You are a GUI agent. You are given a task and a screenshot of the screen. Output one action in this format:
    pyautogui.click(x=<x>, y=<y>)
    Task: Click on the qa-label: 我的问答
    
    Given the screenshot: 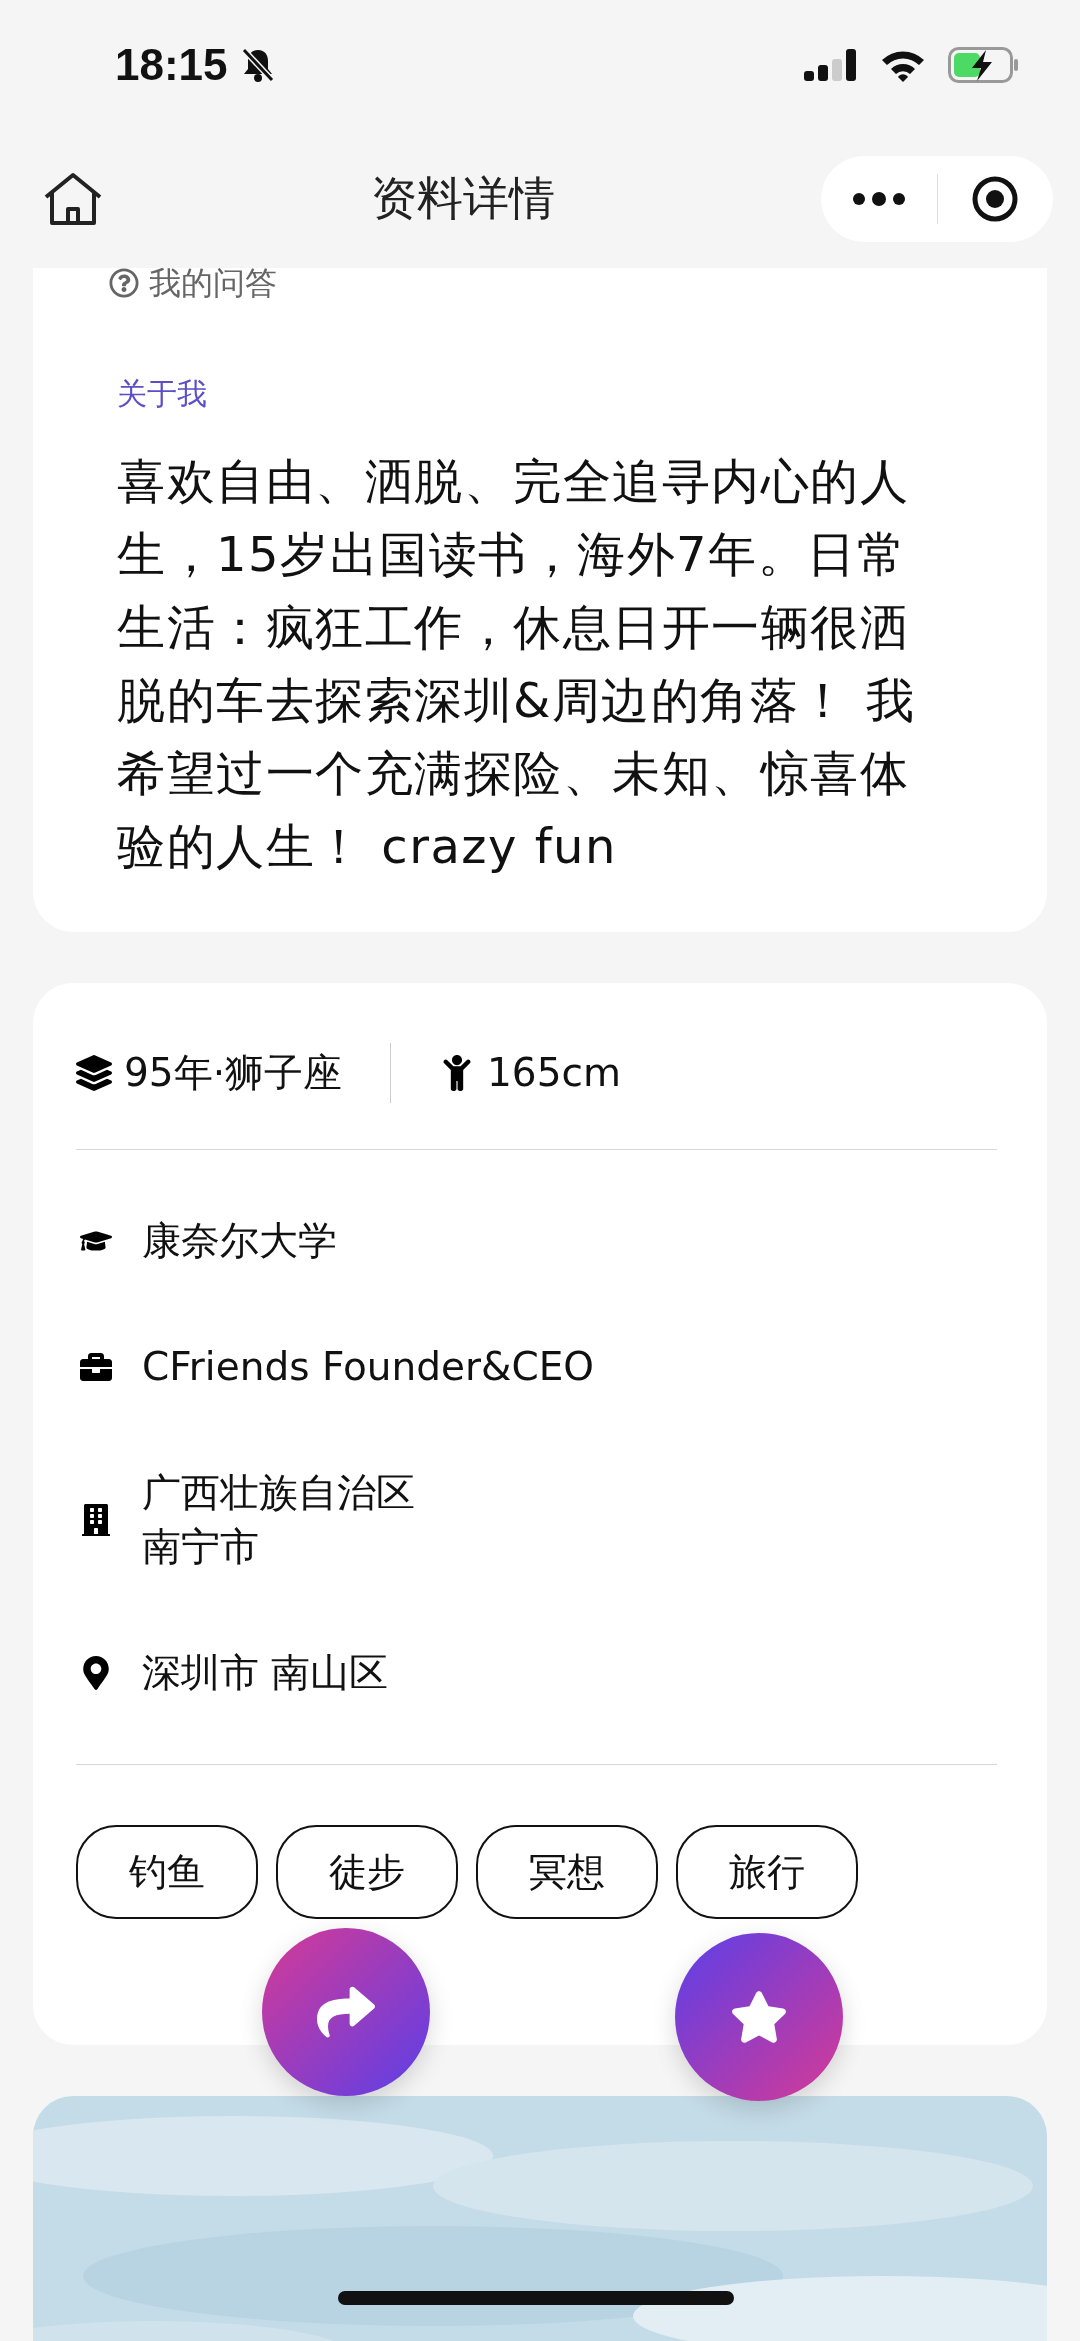 What is the action you would take?
    pyautogui.click(x=213, y=283)
    